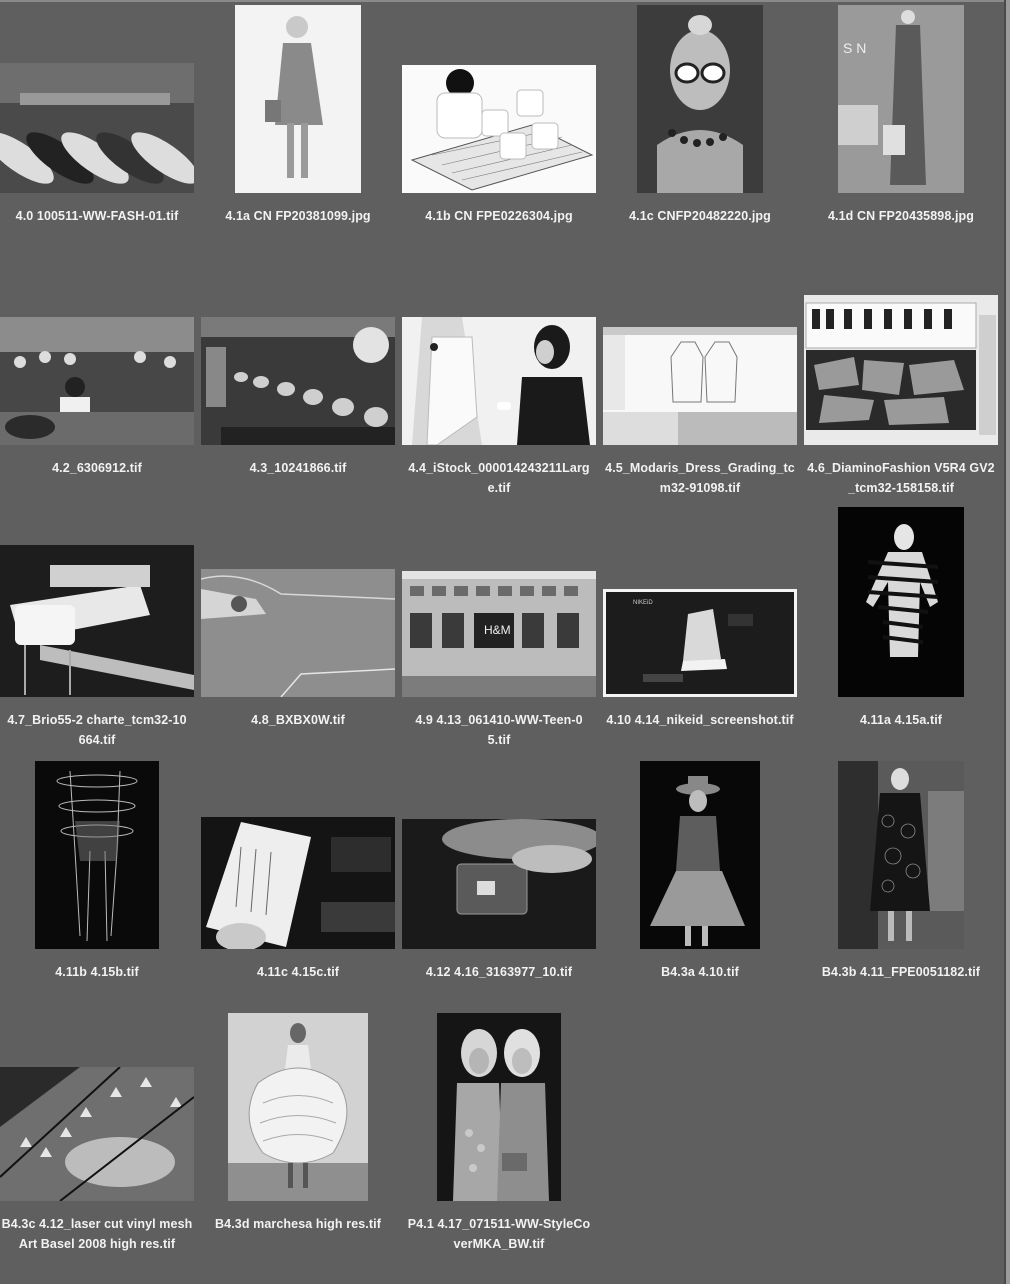  What do you see at coordinates (298, 1224) in the screenshot?
I see `file-name-label: B4.3d marchesa high res.tif` at bounding box center [298, 1224].